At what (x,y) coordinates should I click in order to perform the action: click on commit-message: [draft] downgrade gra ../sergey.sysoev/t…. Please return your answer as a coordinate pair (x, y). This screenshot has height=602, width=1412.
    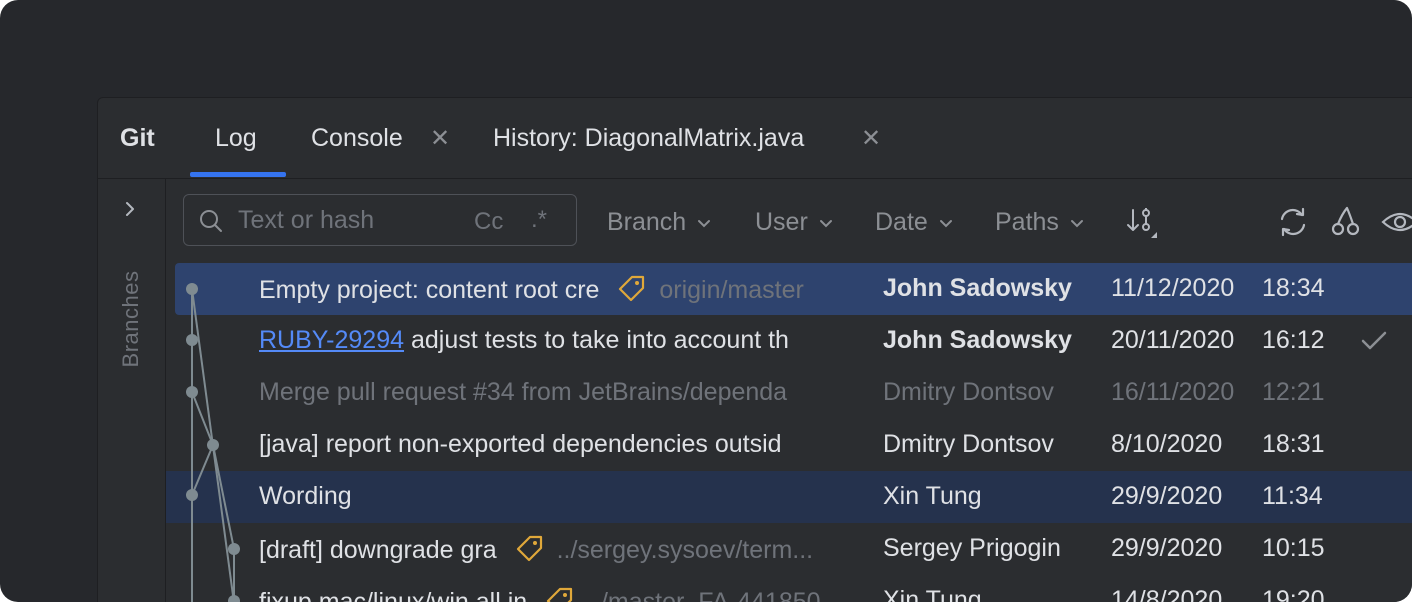
    Looking at the image, I should click on (561, 549).